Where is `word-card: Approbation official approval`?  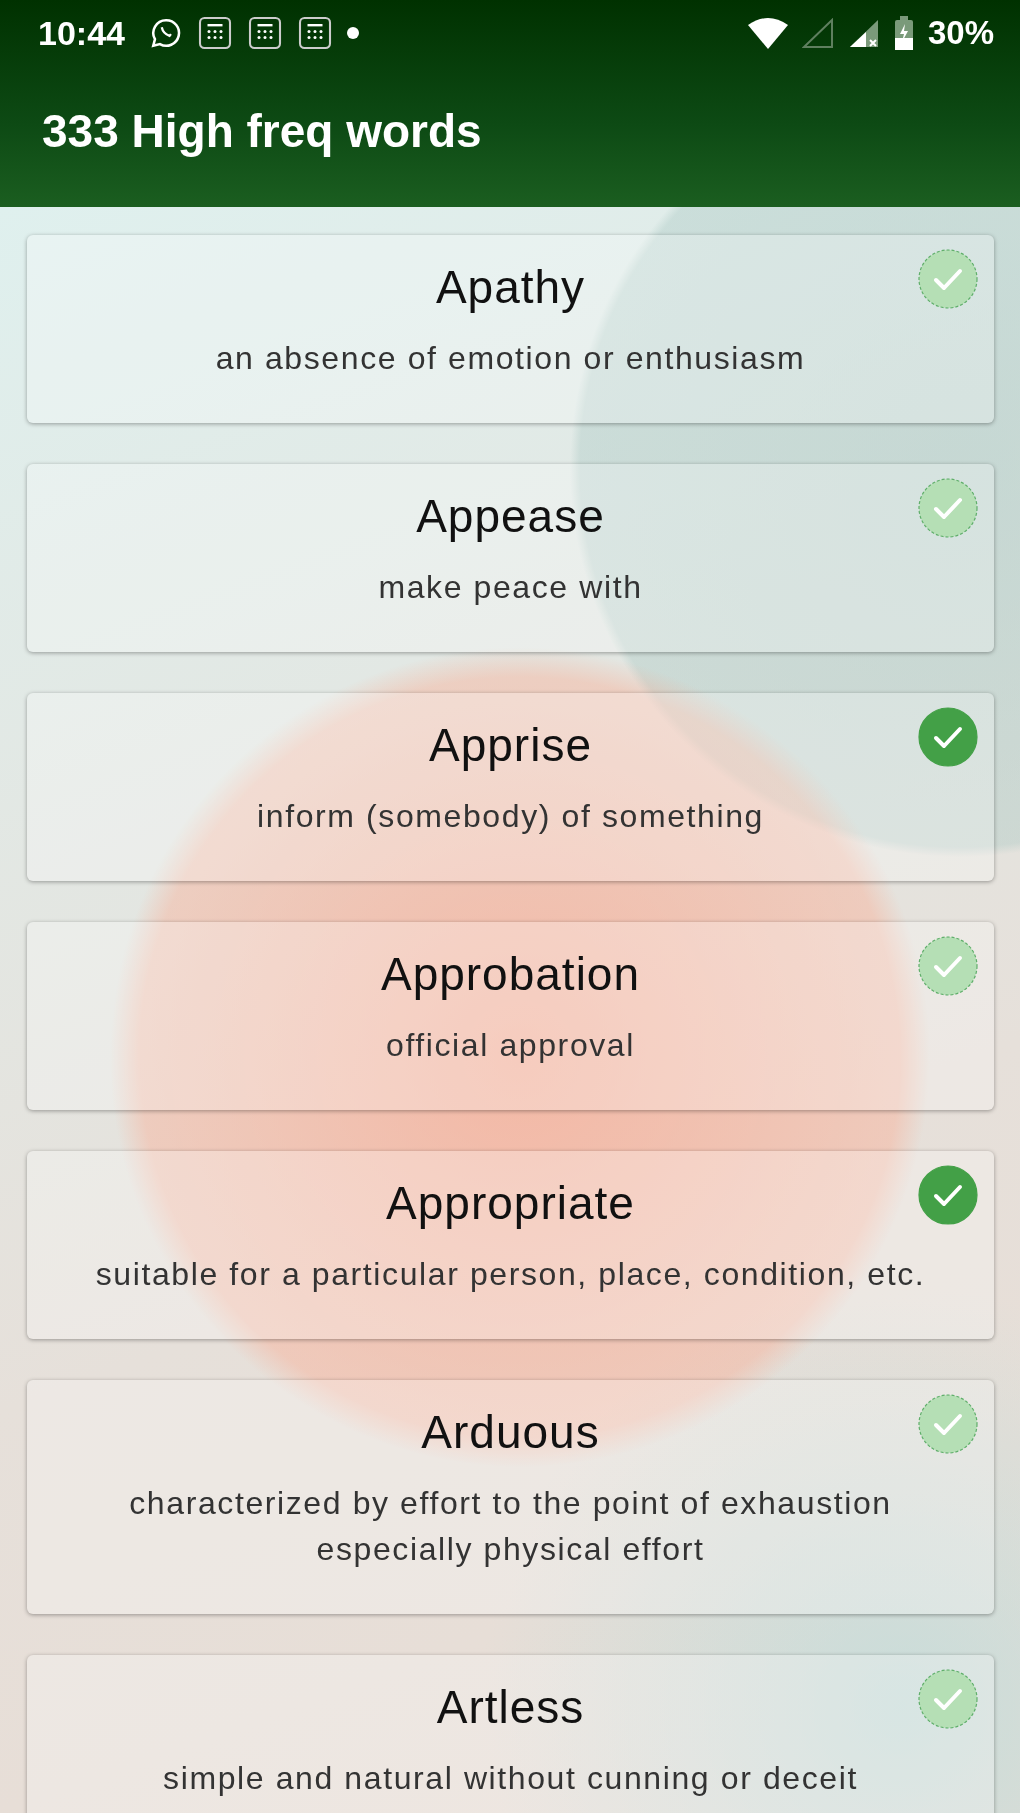
word-card: Approbation official approval is located at coordinates (510, 1016).